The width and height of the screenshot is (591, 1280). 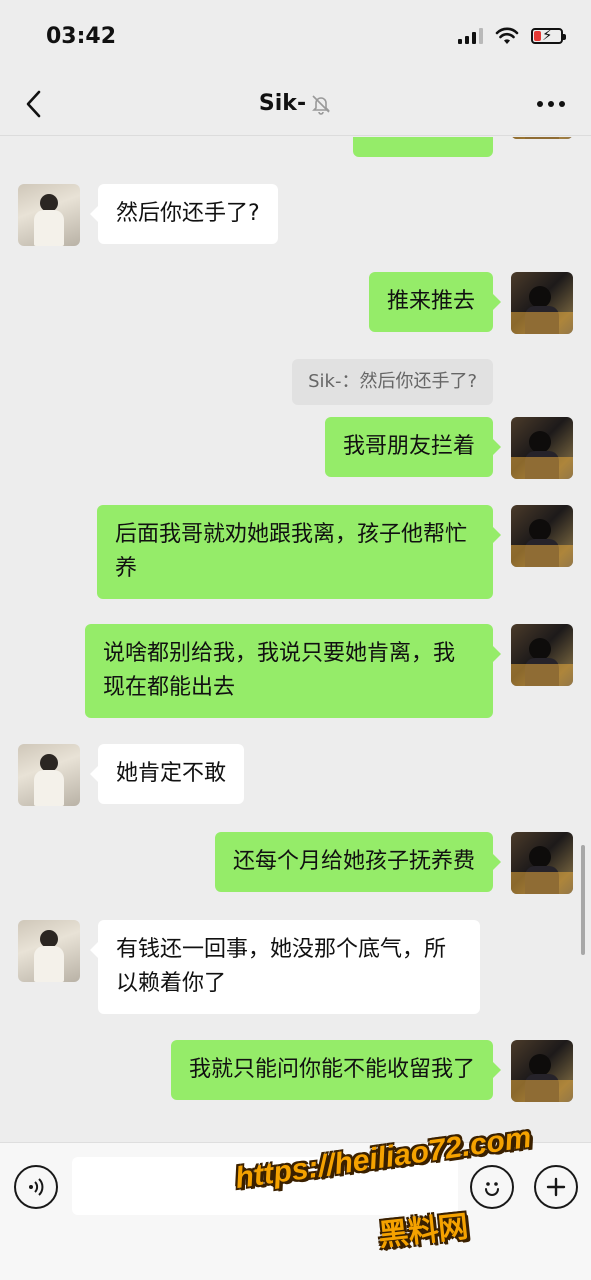 What do you see at coordinates (282, 103) in the screenshot?
I see `chat-title: Sik-` at bounding box center [282, 103].